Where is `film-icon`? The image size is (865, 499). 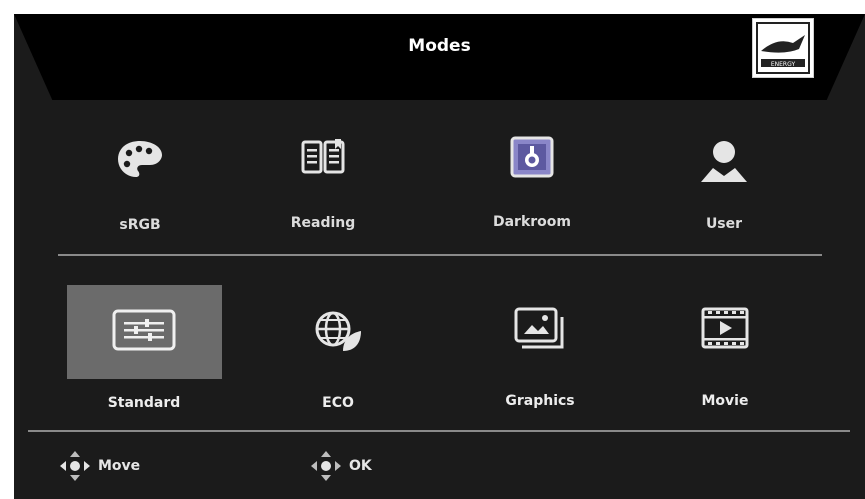
film-icon is located at coordinates (725, 330).